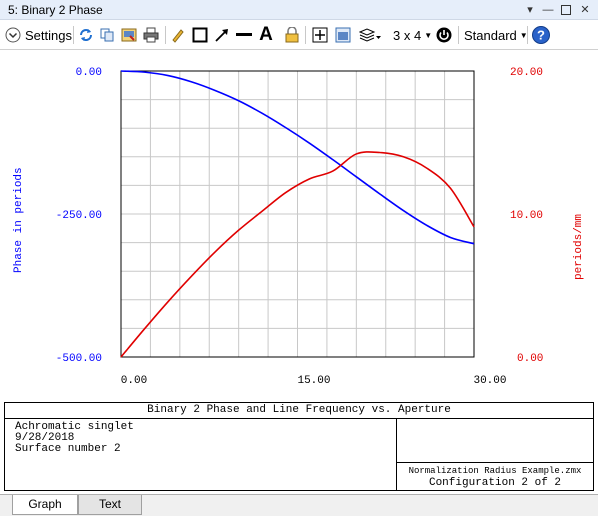 Image resolution: width=598 pixels, height=516 pixels. Describe the element at coordinates (79, 216) in the screenshot. I see `y-left-tick: -250.00` at that location.